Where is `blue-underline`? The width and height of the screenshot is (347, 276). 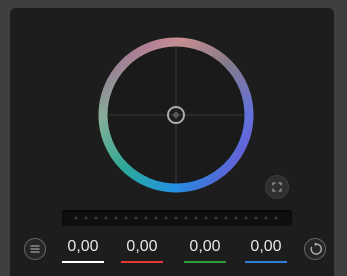
blue-underline is located at coordinates (266, 262).